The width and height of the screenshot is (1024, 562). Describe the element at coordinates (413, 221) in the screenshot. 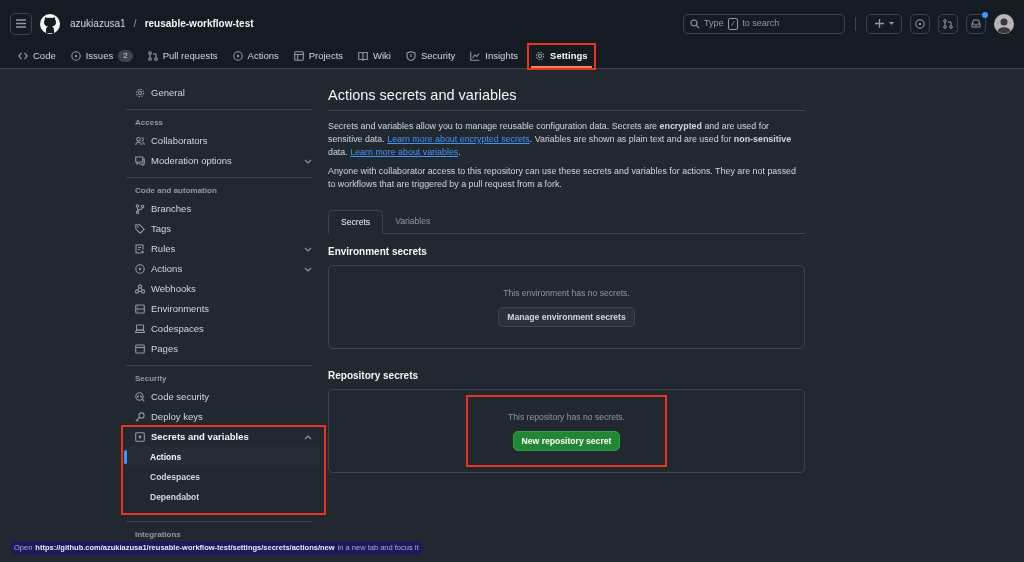

I see `content-tab: Variables` at that location.